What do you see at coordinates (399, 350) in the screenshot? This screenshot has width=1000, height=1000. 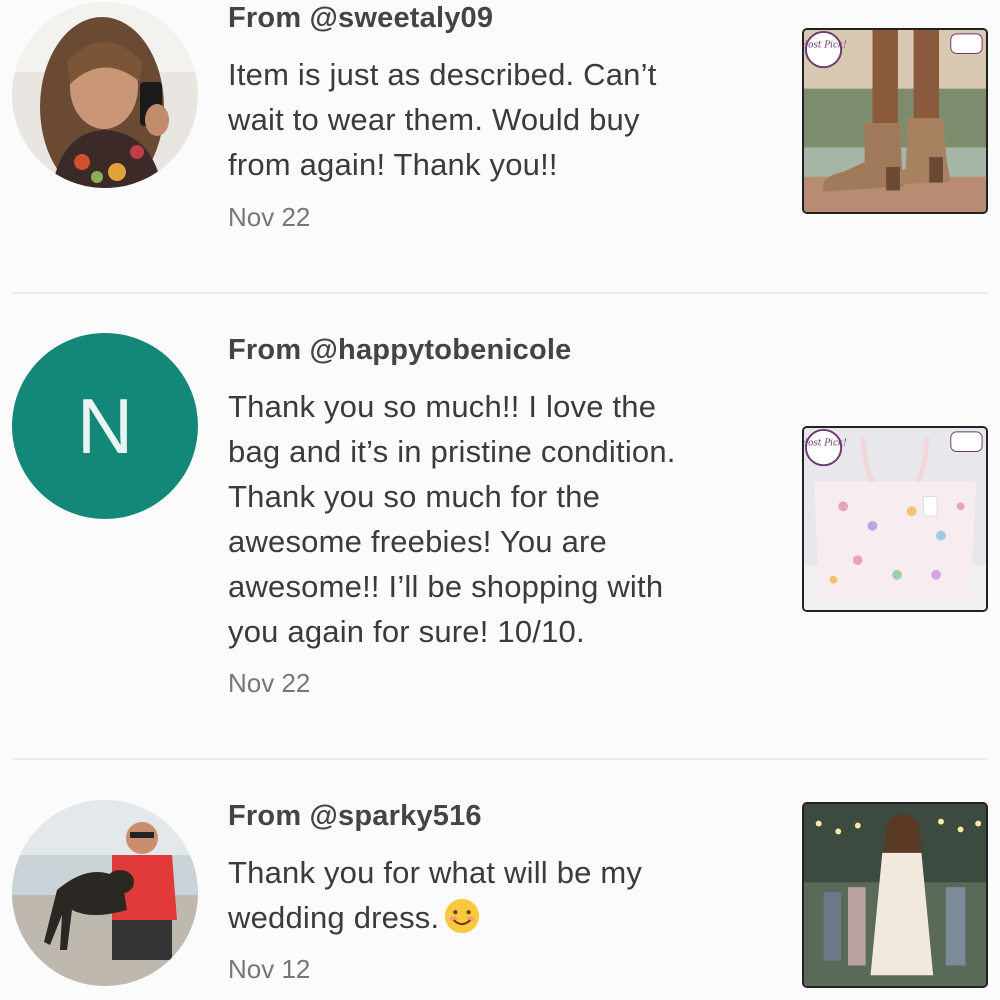 I see `review-author: From @happytobenicole` at bounding box center [399, 350].